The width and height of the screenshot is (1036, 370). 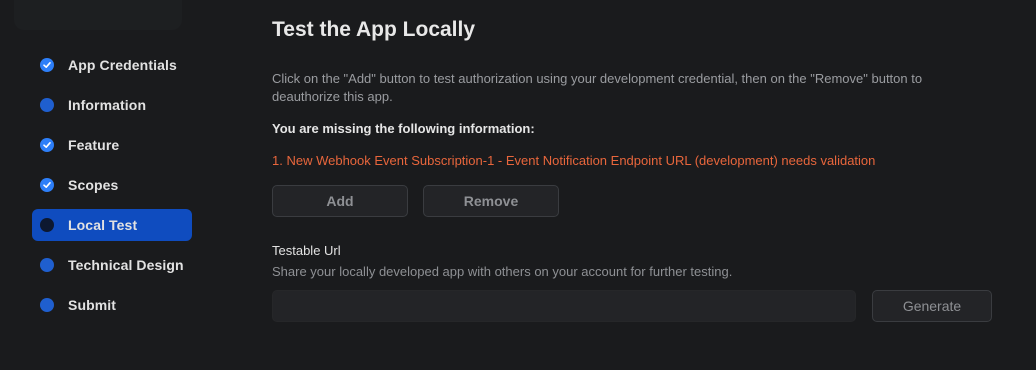 I want to click on current-step-dot-icon, so click(x=47, y=225).